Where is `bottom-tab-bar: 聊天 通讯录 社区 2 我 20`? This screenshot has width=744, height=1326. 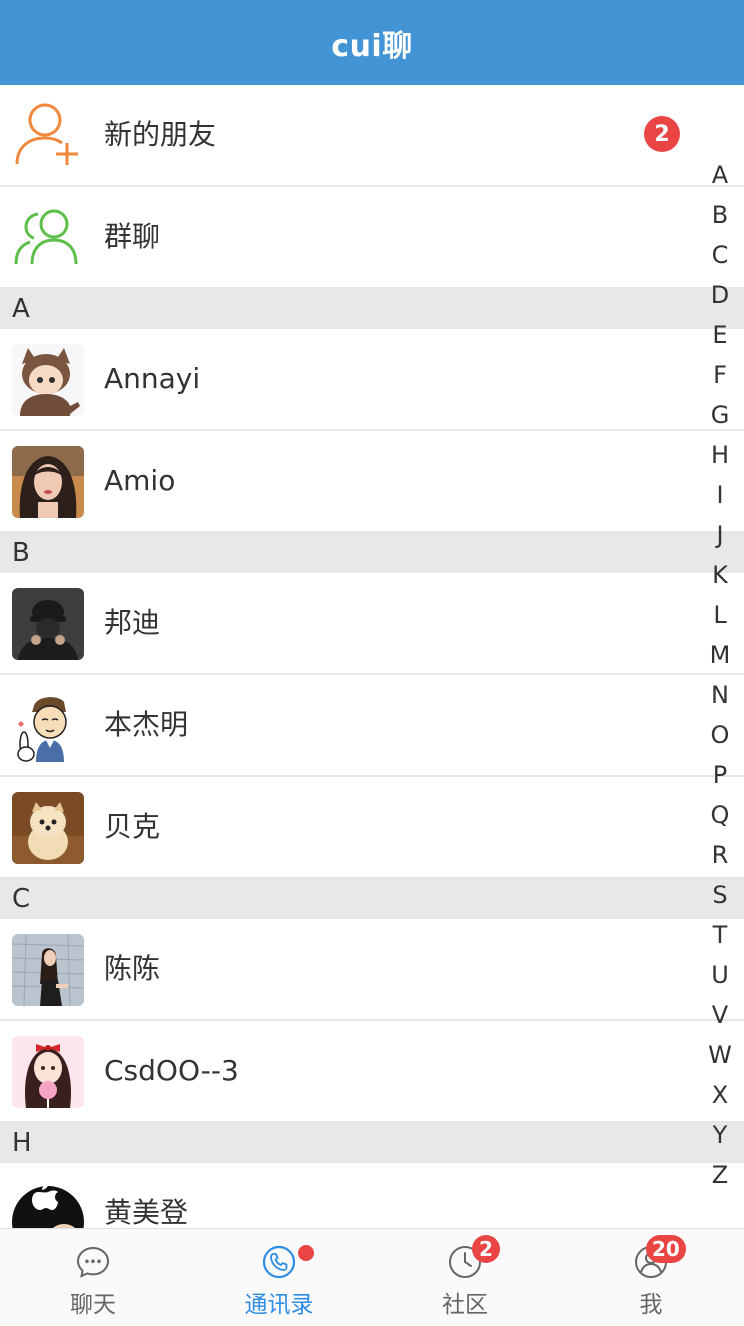 bottom-tab-bar: 聊天 通讯录 社区 2 我 20 is located at coordinates (372, 1277).